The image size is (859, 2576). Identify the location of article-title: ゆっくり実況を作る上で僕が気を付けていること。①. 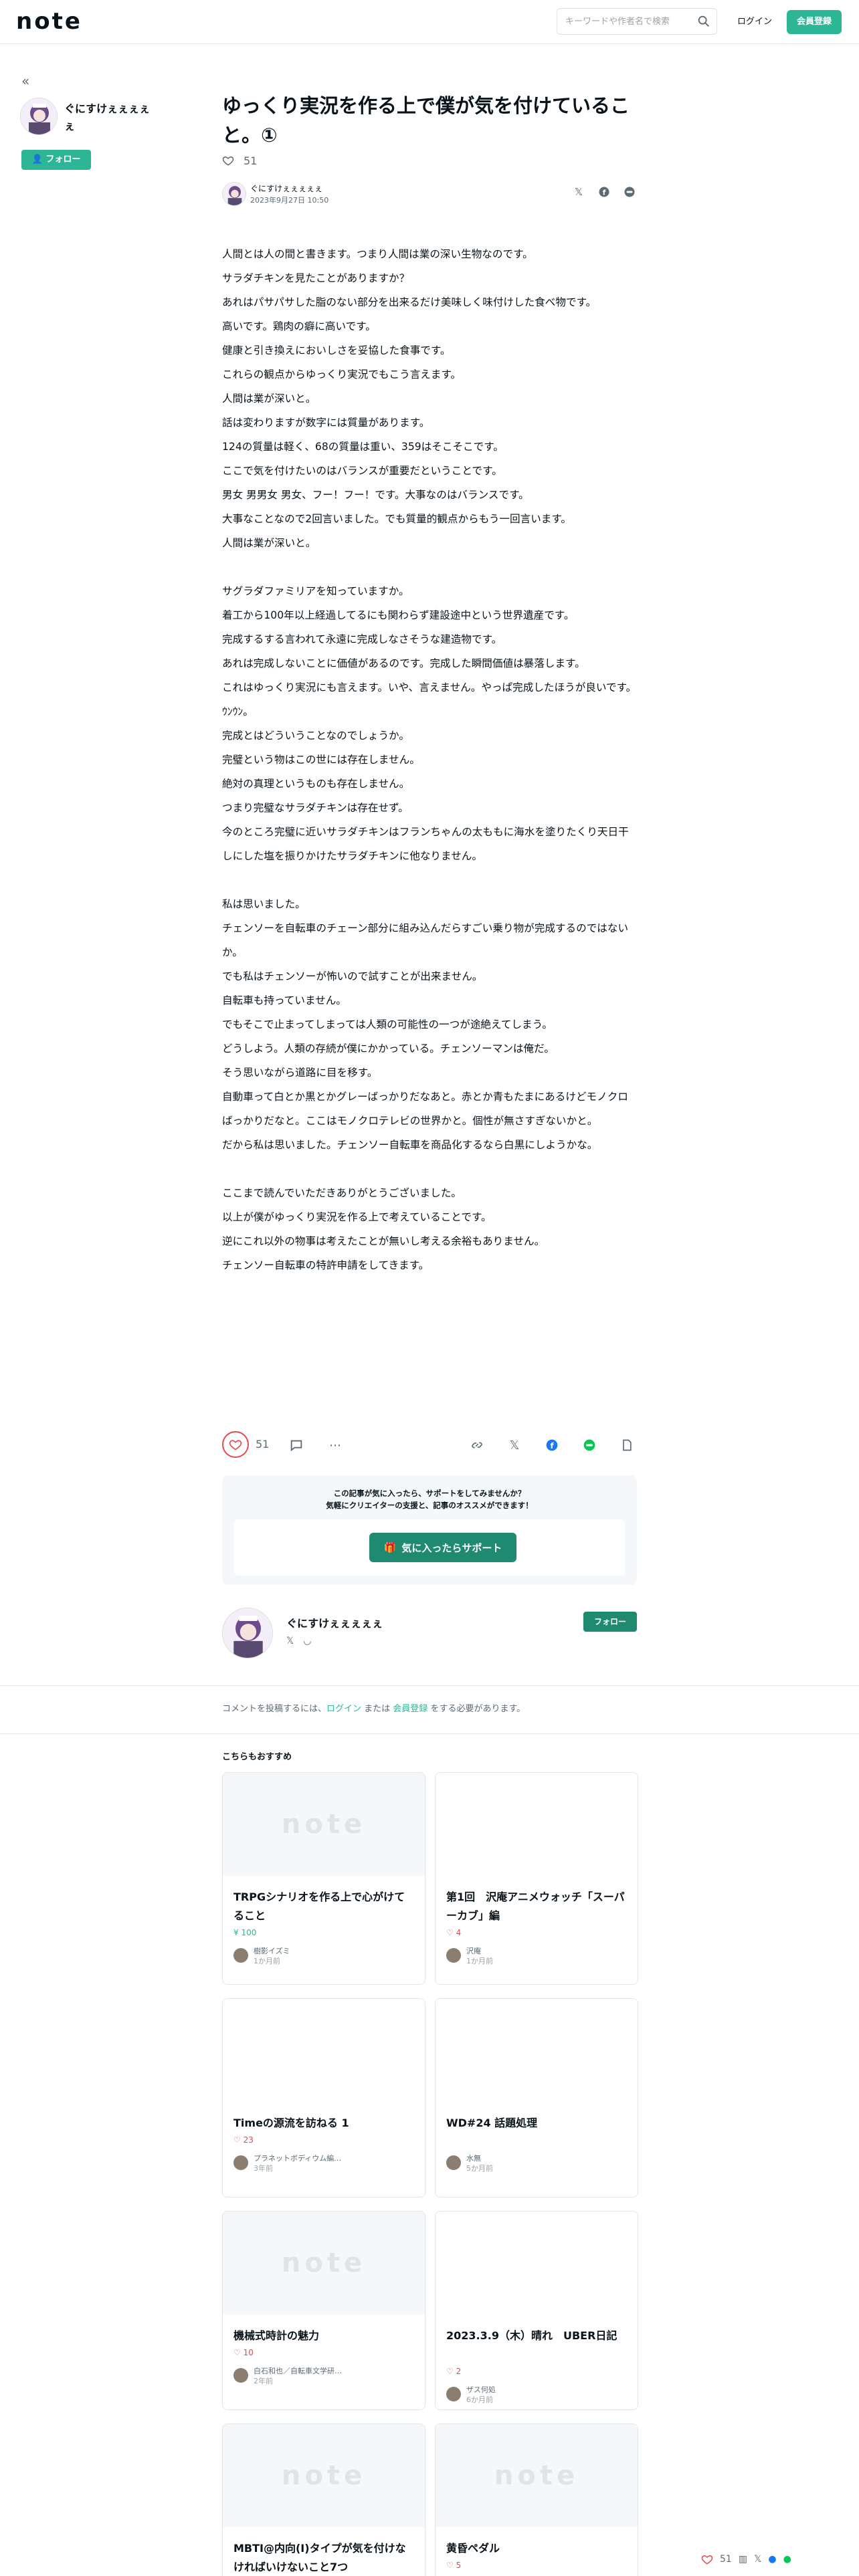
(426, 120).